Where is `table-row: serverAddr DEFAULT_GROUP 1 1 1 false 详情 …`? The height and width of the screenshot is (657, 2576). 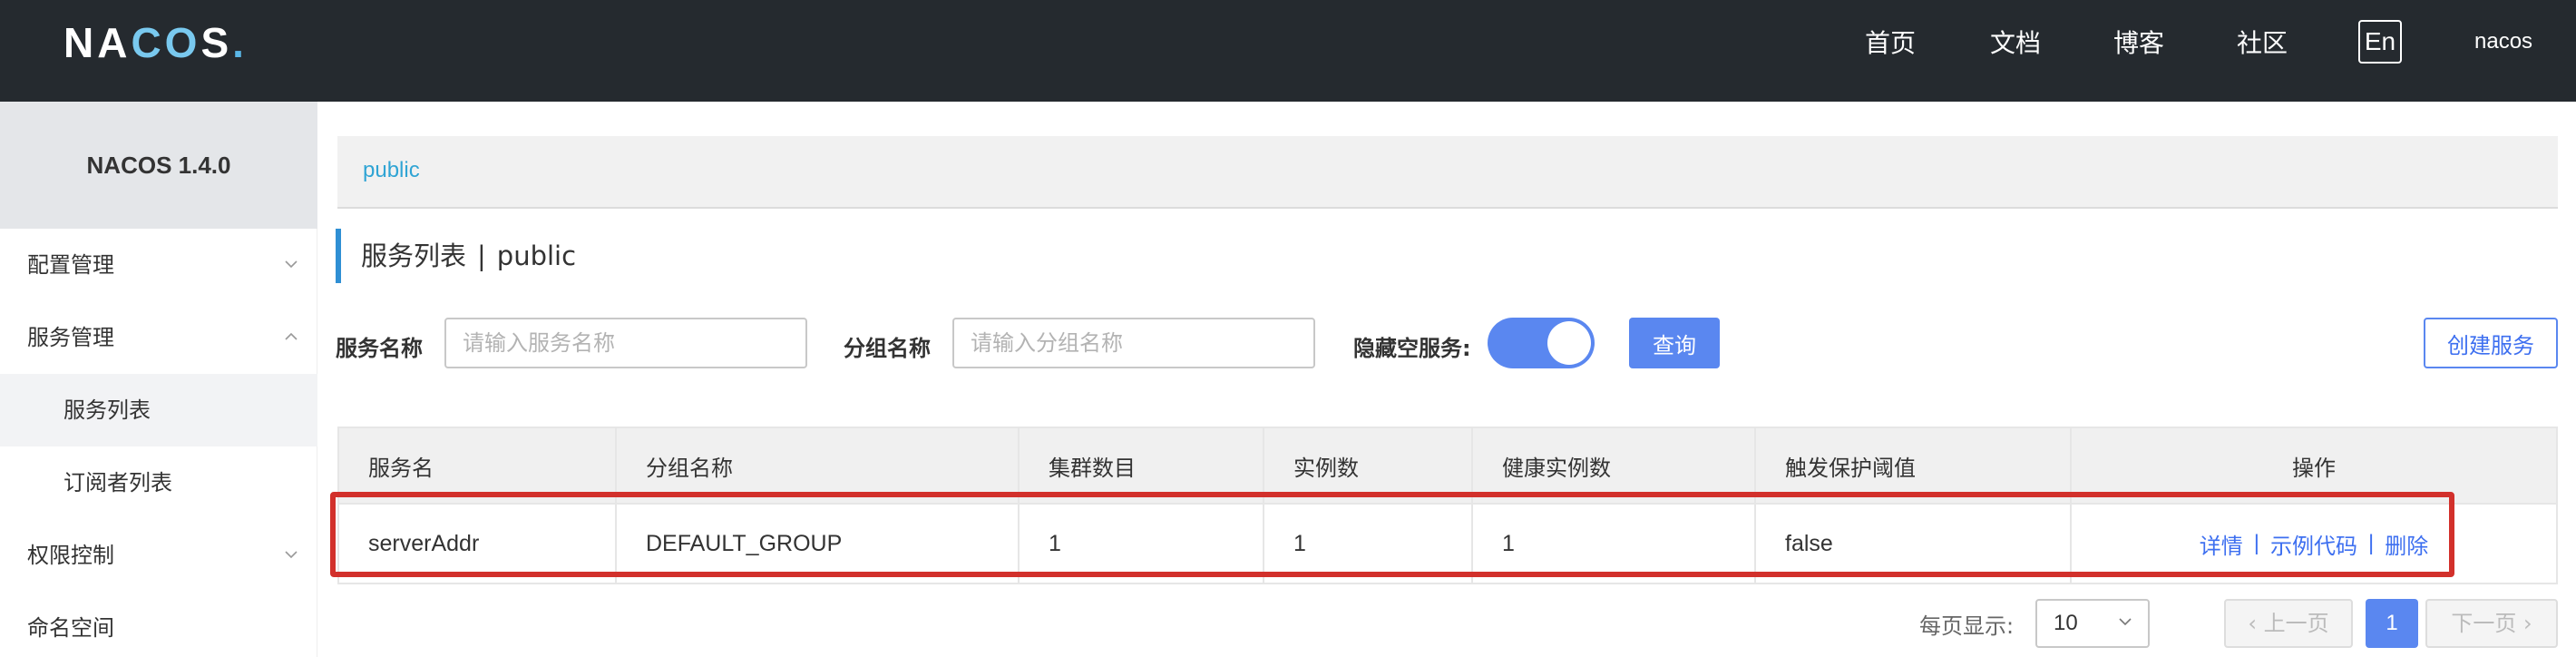
table-row: serverAddr DEFAULT_GROUP 1 1 1 false 详情 … is located at coordinates (1447, 544).